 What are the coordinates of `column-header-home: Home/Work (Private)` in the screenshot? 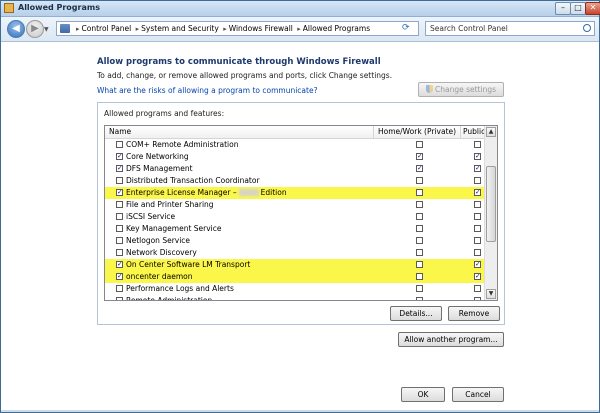 It's located at (417, 131).